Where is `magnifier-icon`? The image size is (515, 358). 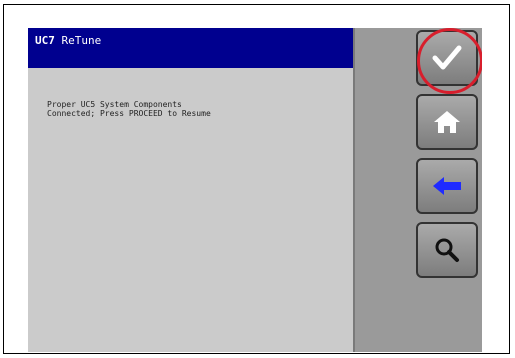 magnifier-icon is located at coordinates (447, 250).